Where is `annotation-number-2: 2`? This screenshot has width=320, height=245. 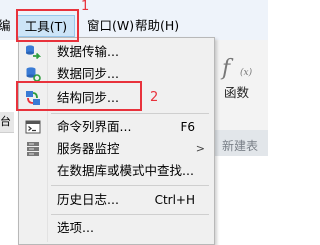
annotation-number-2: 2 is located at coordinates (154, 97).